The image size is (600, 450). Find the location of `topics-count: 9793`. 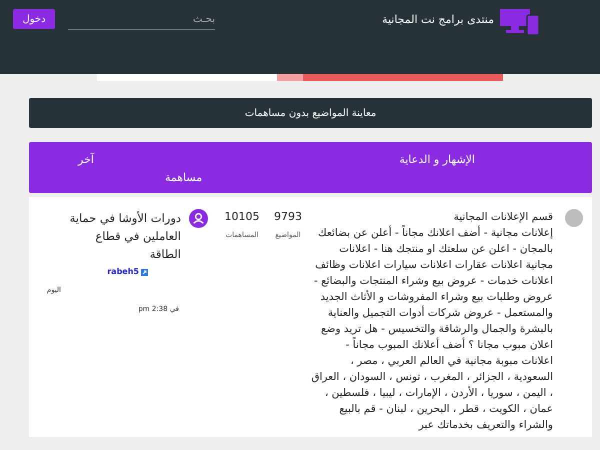

topics-count: 9793 is located at coordinates (288, 217).